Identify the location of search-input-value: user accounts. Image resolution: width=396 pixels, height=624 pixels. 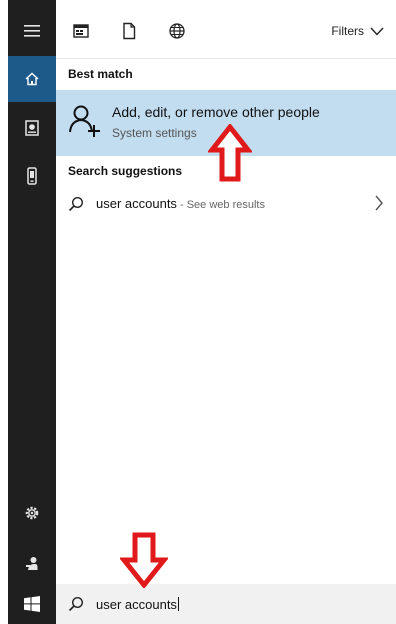
(136, 604).